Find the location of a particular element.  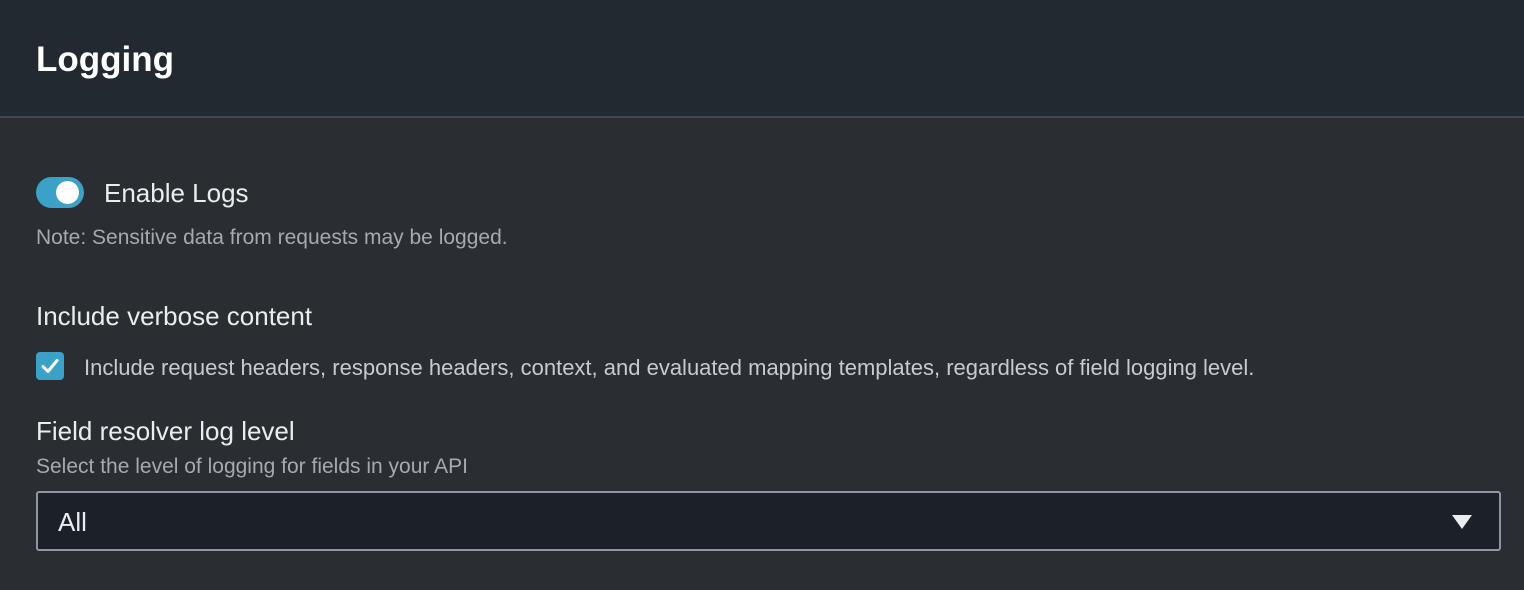

log-level-select: All is located at coordinates (768, 521).